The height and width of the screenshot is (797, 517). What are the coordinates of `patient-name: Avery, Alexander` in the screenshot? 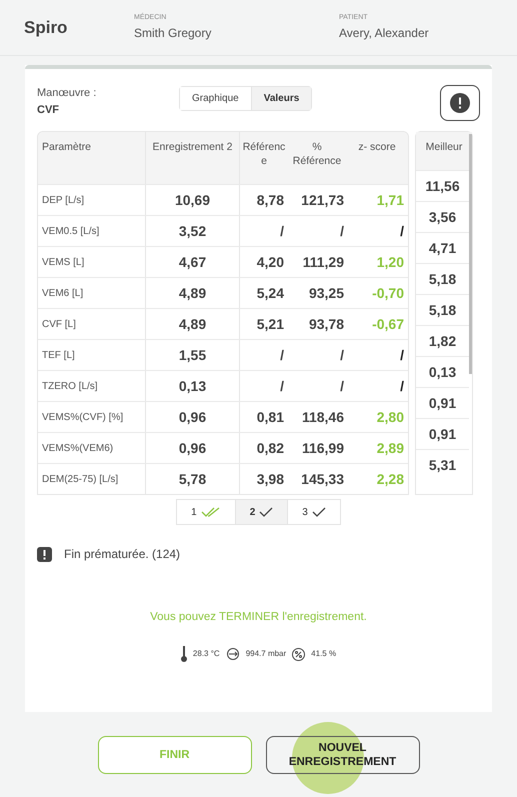 It's located at (384, 33).